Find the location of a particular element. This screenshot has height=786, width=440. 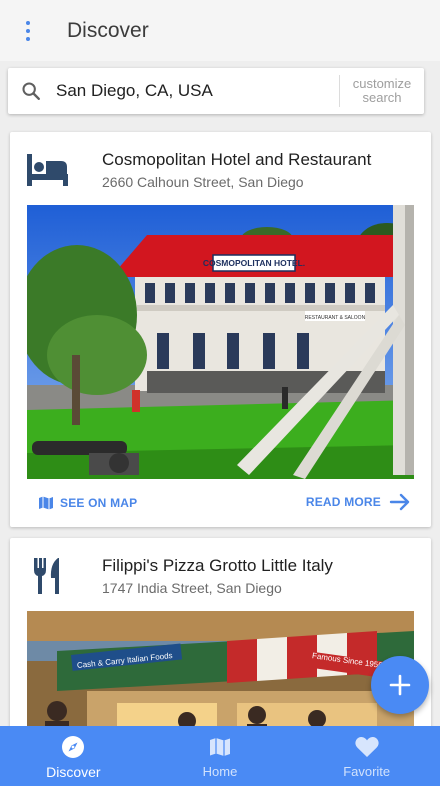

nav-item-favorite: Favorite is located at coordinates (366, 756).